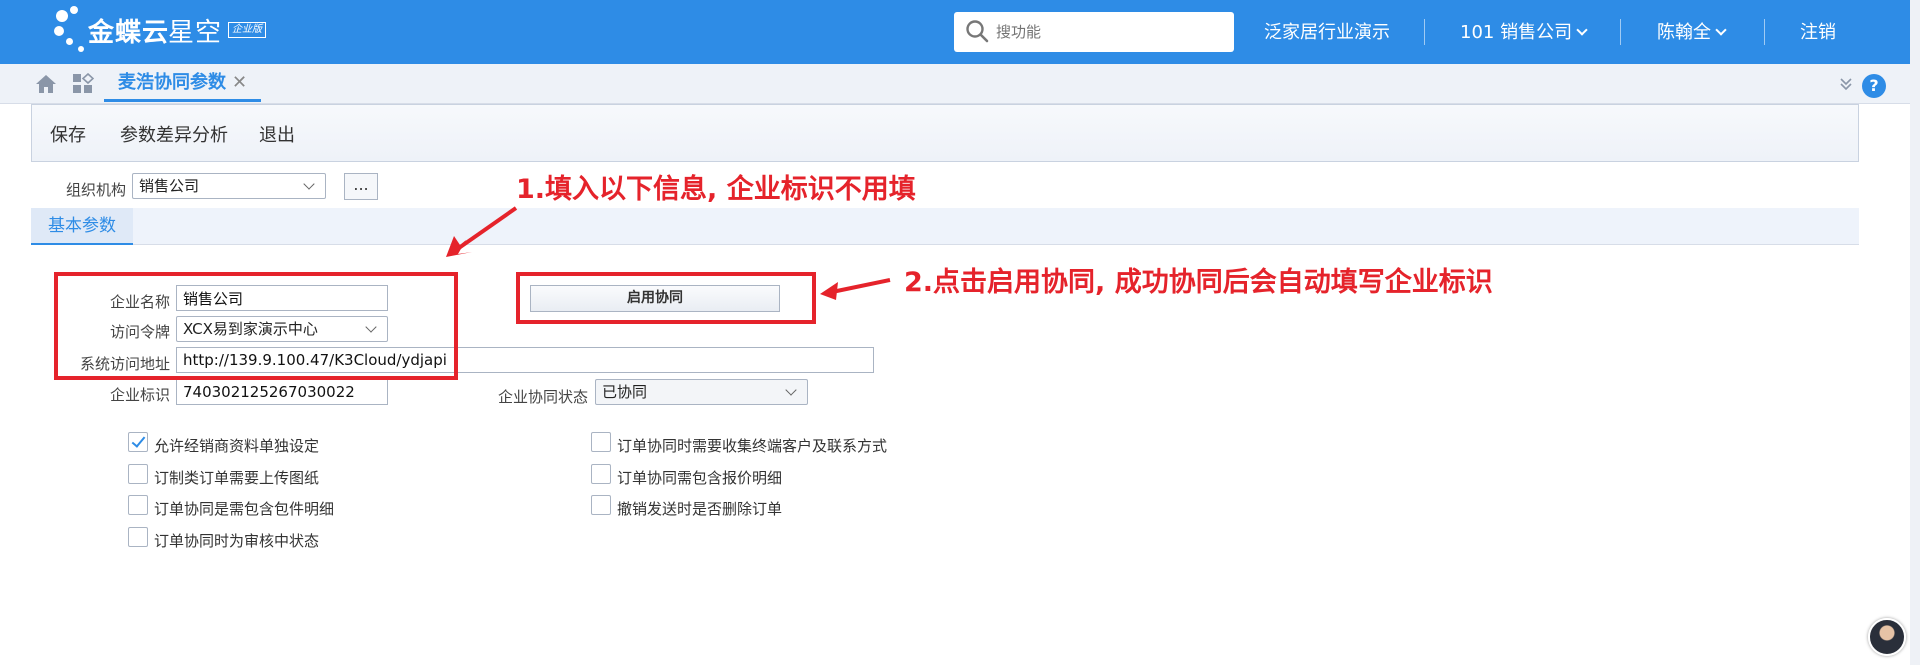 Image resolution: width=1920 pixels, height=665 pixels. What do you see at coordinates (237, 541) in the screenshot?
I see `option-label-3: 订单协同时为审核中状态` at bounding box center [237, 541].